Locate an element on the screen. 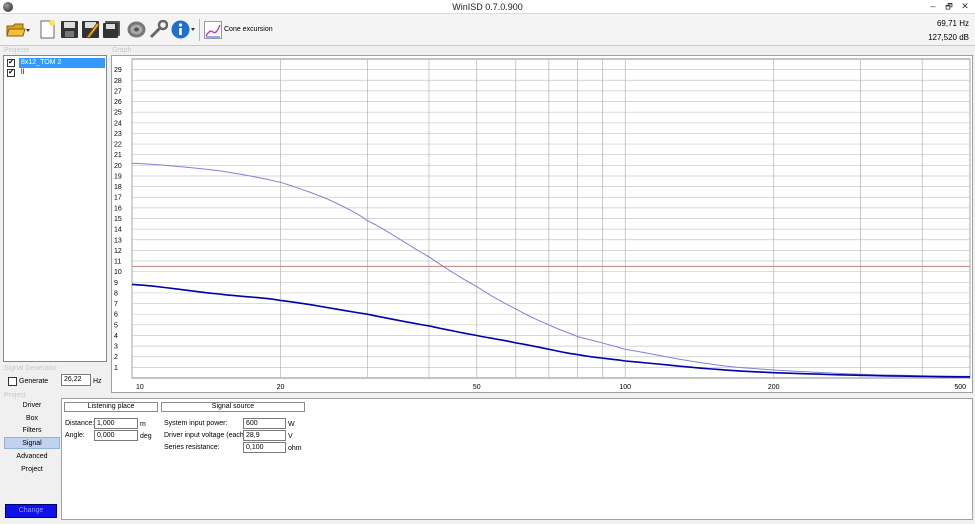 The height and width of the screenshot is (524, 975). toolbar-separator is located at coordinates (199, 30).